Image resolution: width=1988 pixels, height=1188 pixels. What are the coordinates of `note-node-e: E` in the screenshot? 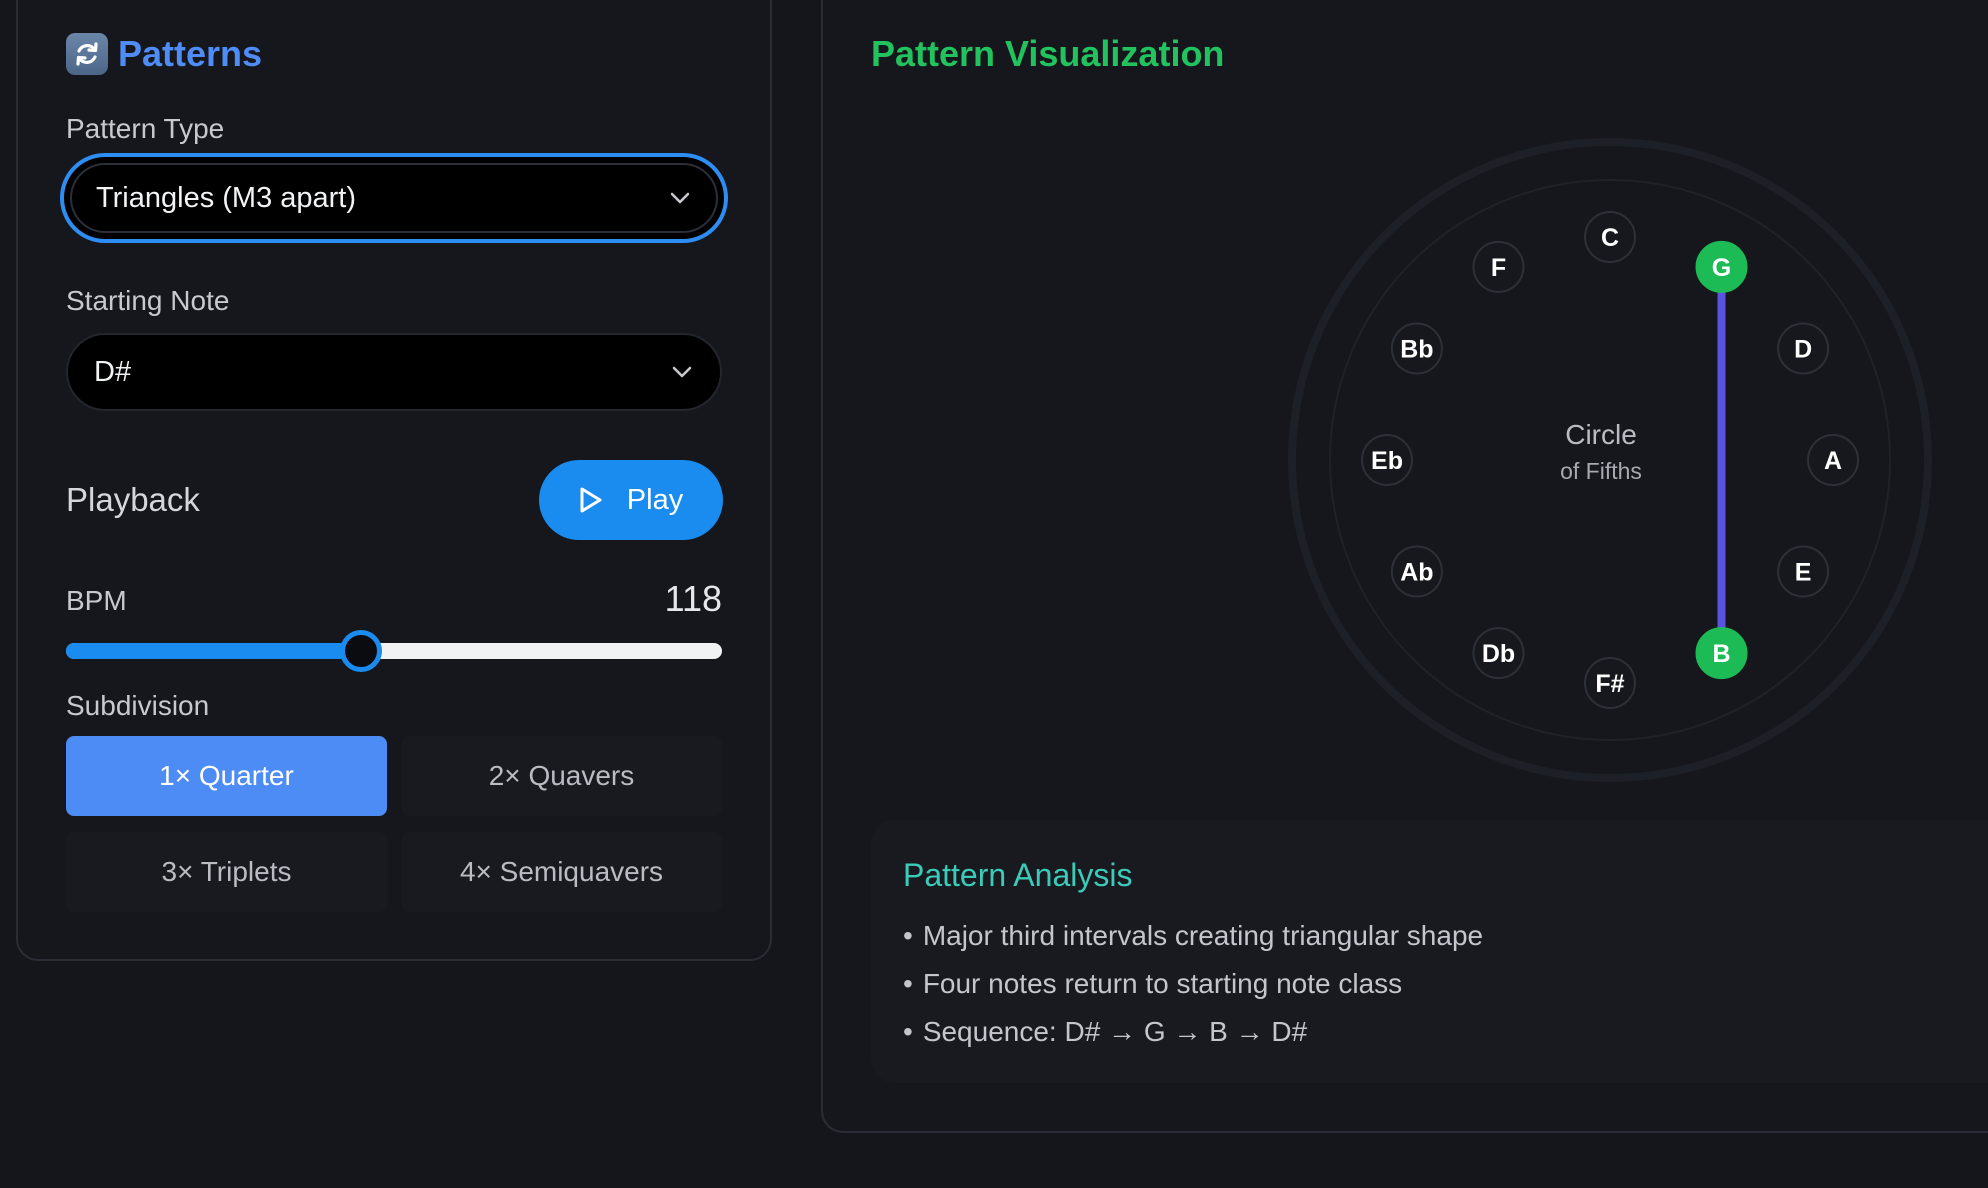 It's located at (1803, 571).